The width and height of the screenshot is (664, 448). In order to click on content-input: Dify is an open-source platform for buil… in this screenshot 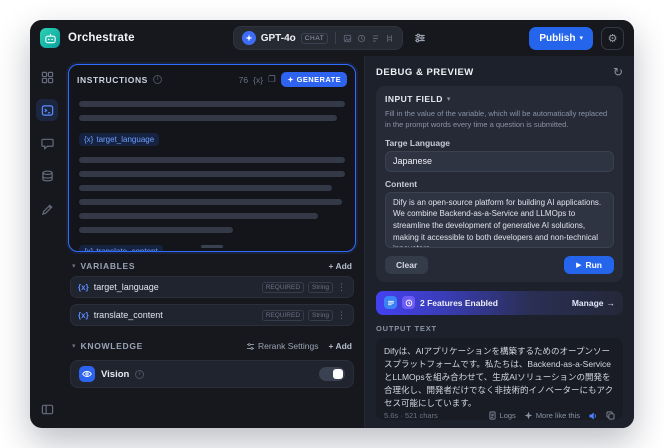, I will do `click(499, 219)`.